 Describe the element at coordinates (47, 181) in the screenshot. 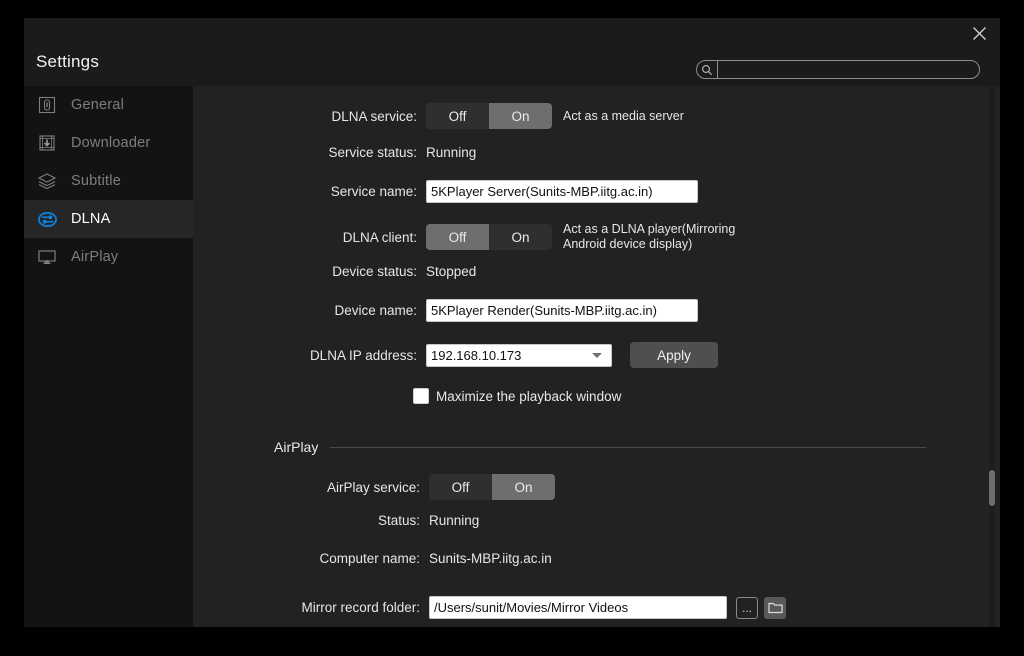

I see `subtitle-icon` at that location.